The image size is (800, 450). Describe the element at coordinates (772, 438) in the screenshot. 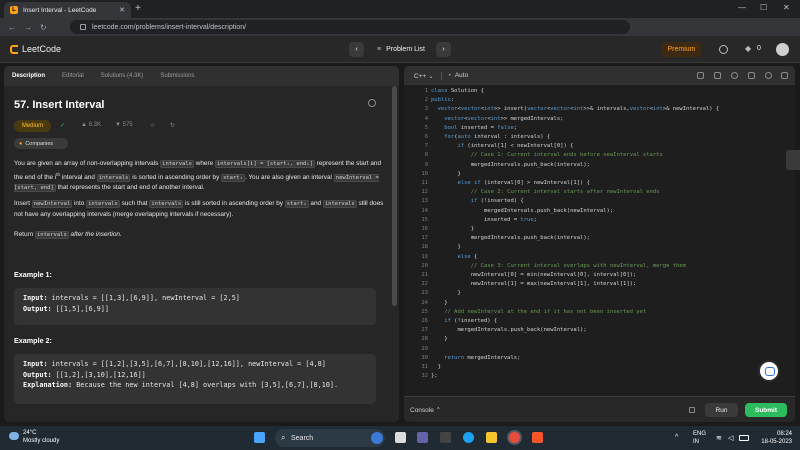

I see `clock: 08:24 18-05-2023` at that location.